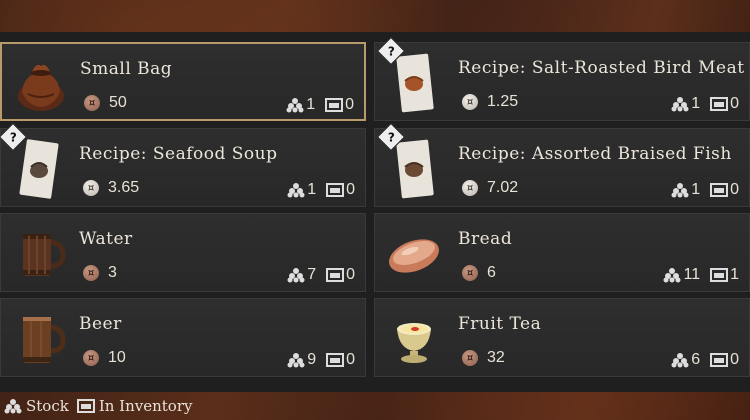 This screenshot has height=420, width=750. Describe the element at coordinates (500, 324) in the screenshot. I see `item-name: Fruit Tea` at that location.